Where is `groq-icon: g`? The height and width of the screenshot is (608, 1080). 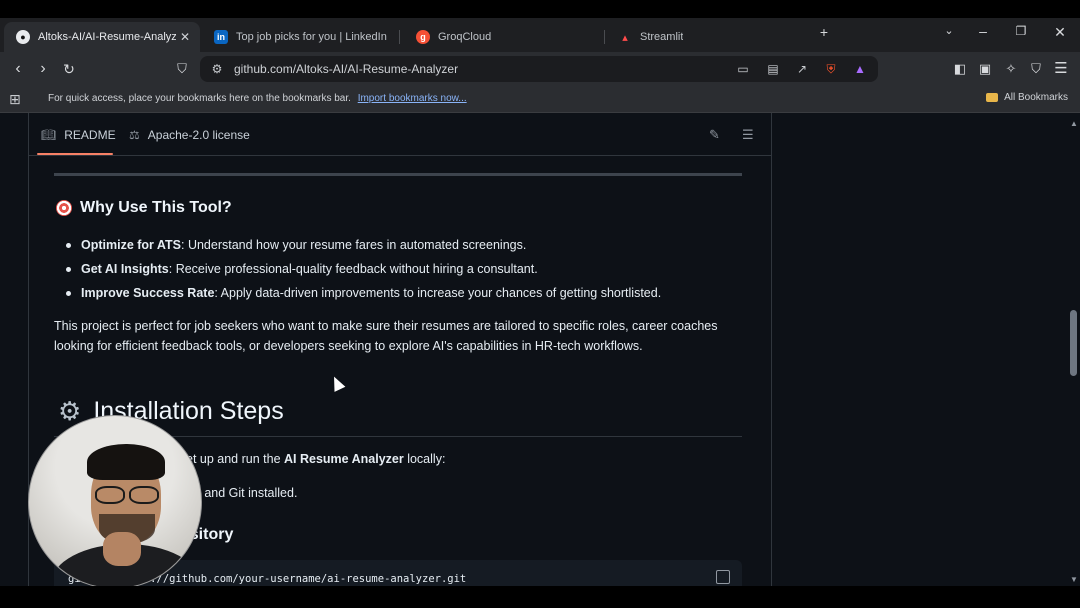 groq-icon: g is located at coordinates (423, 37).